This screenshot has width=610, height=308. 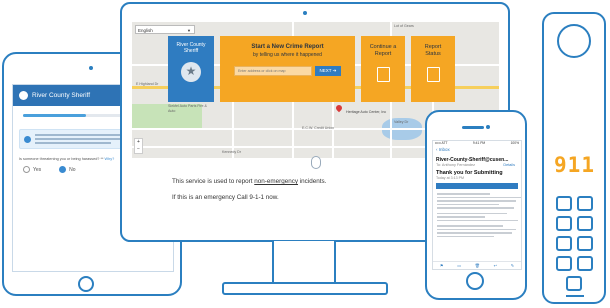 What do you see at coordinates (287, 55) in the screenshot?
I see `new-report-subtitle: by telling us where it happened` at bounding box center [287, 55].